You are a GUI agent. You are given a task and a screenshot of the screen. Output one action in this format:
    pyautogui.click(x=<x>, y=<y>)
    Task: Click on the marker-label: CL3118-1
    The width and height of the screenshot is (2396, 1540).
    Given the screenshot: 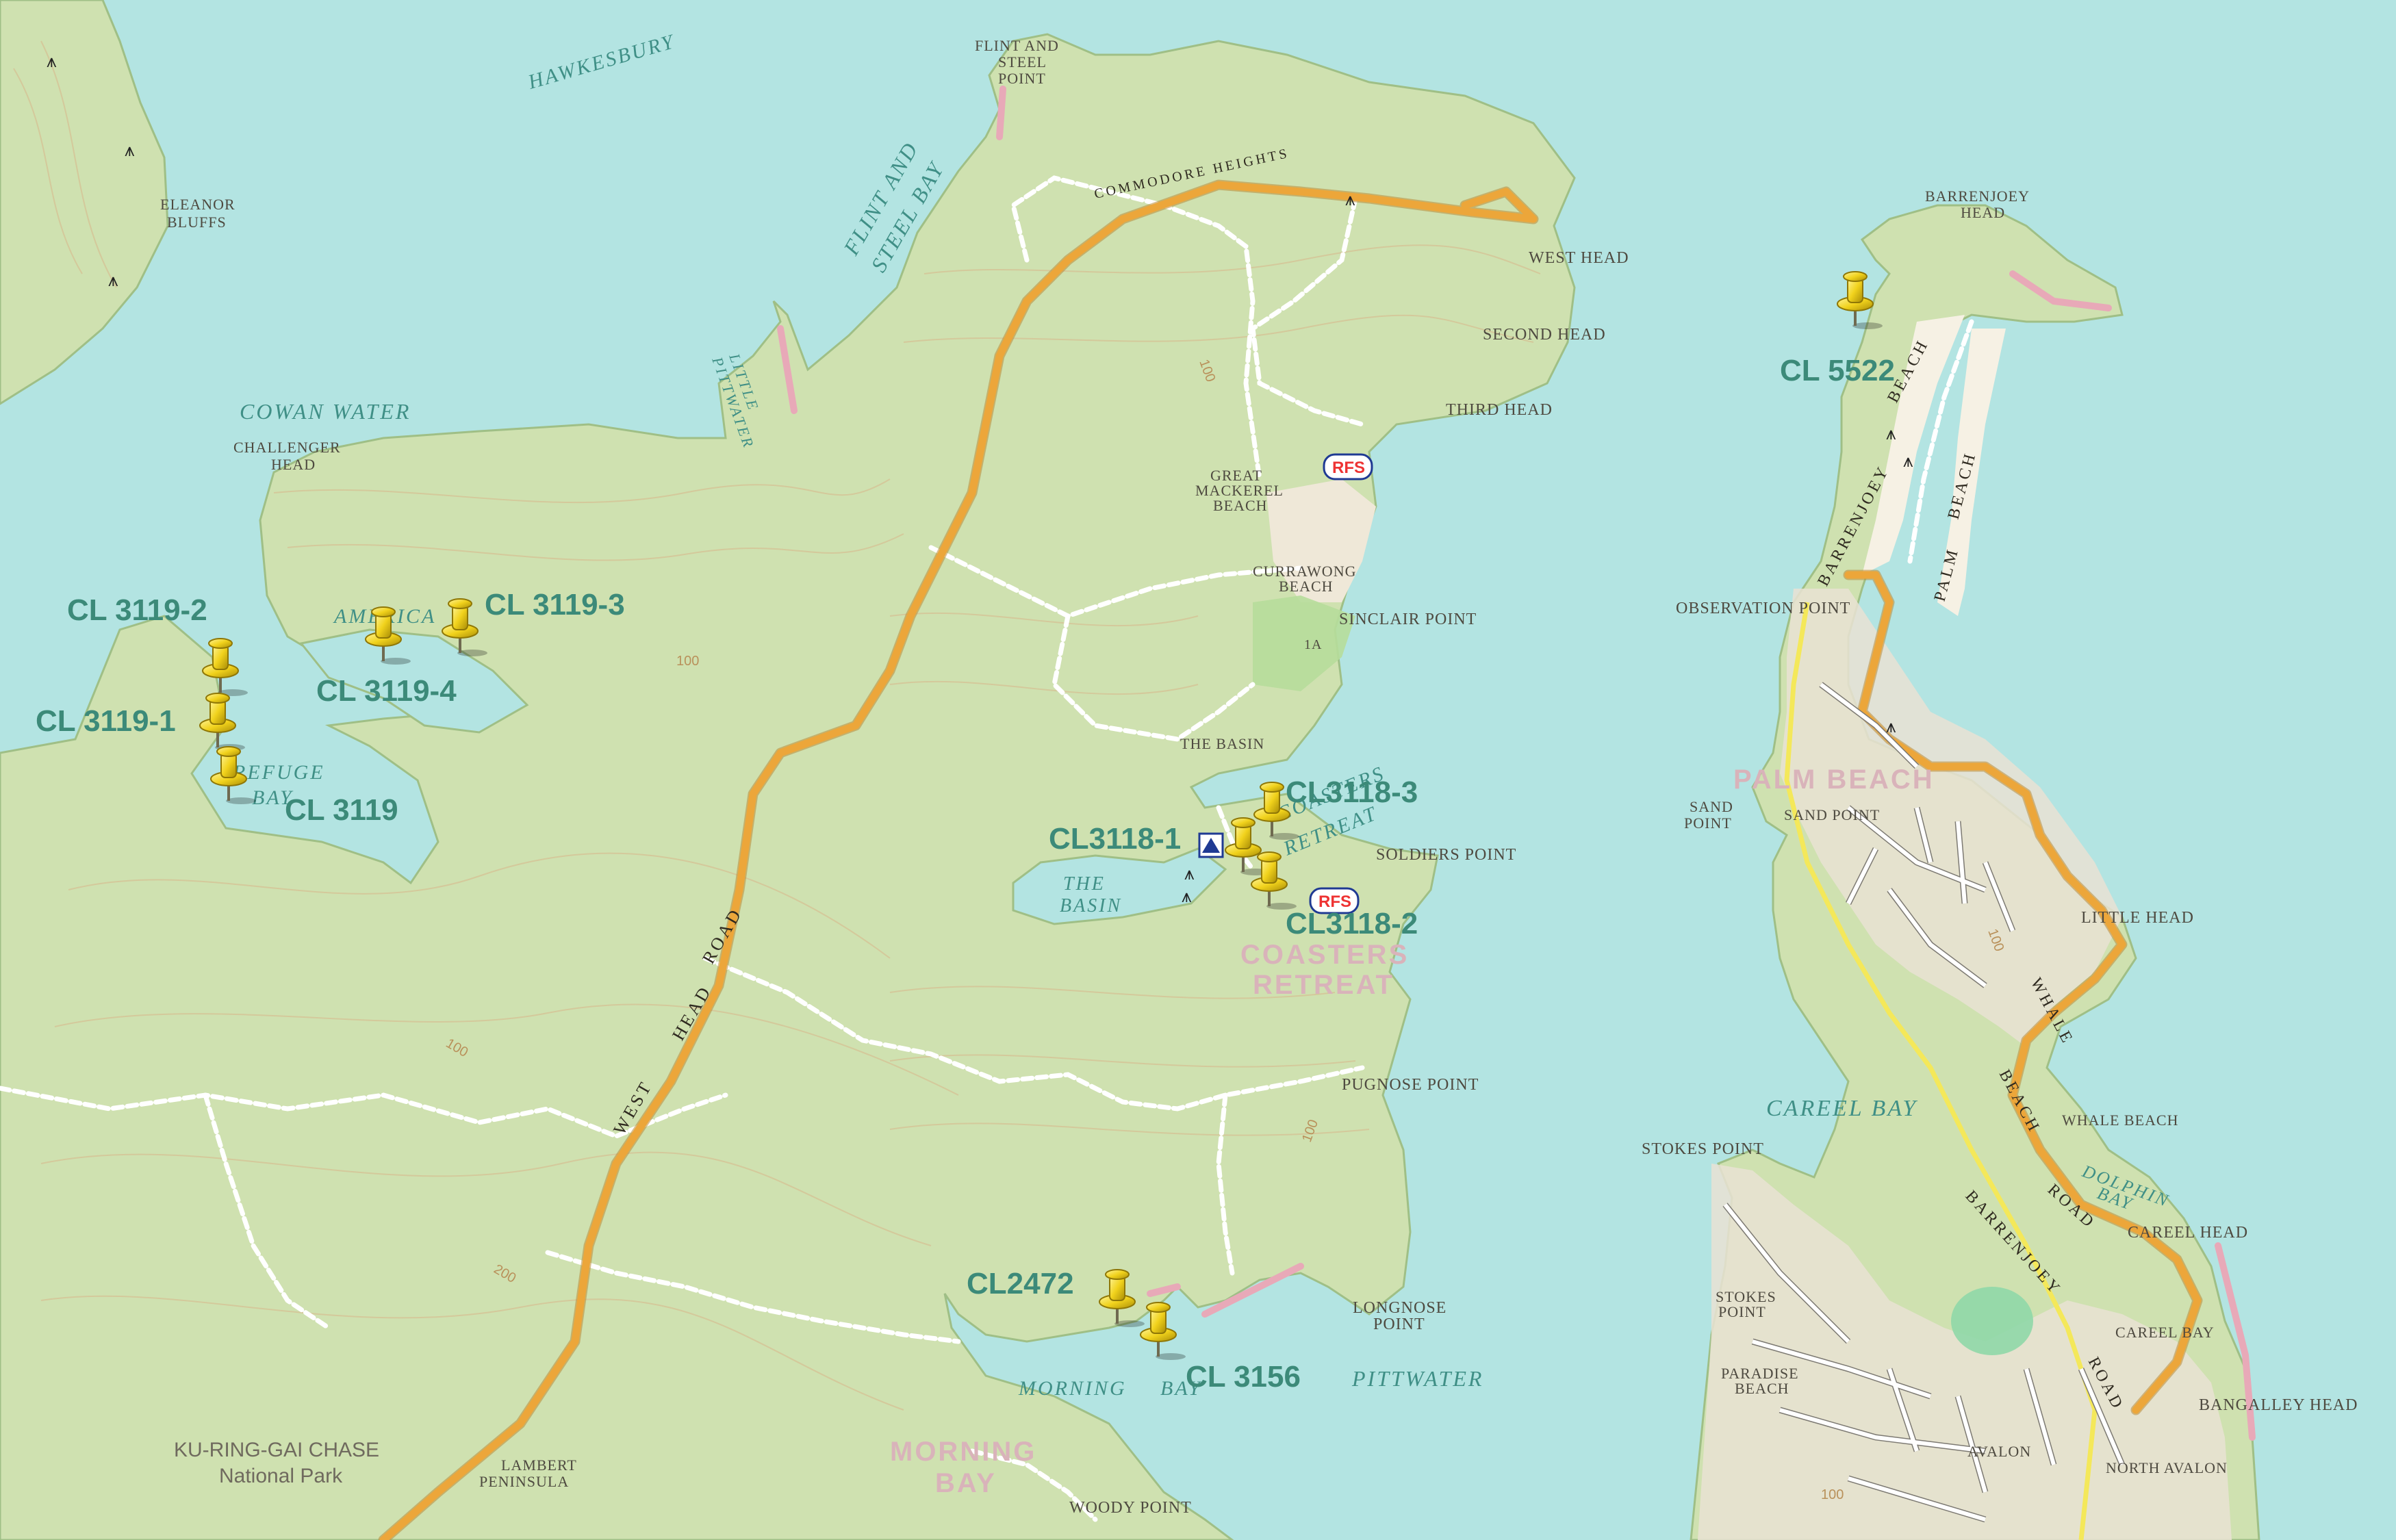 What is the action you would take?
    pyautogui.click(x=1115, y=839)
    